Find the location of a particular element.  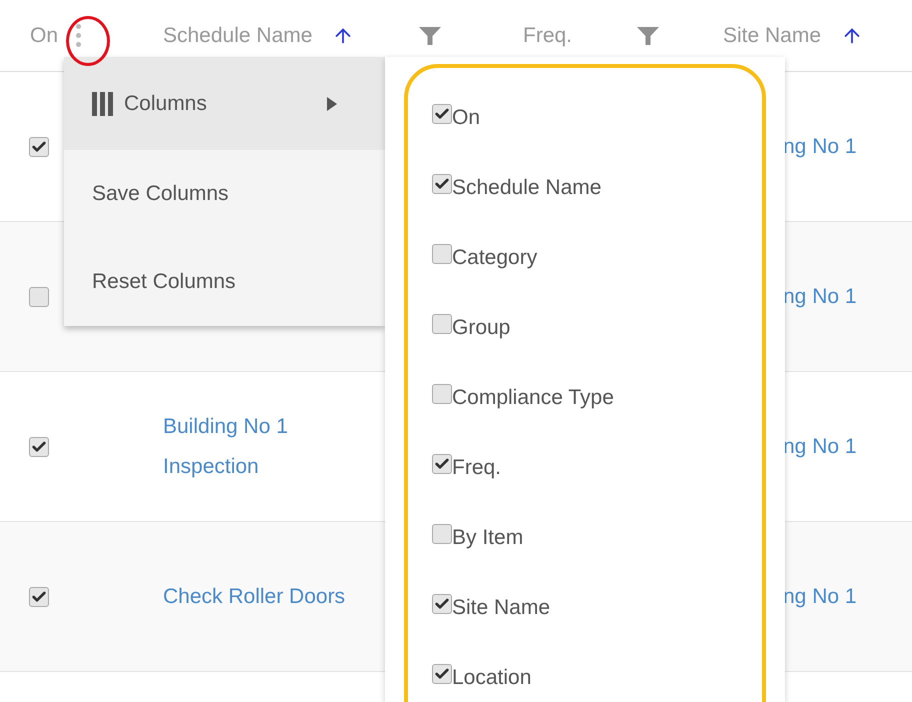

highlight-ellipse is located at coordinates (88, 41).